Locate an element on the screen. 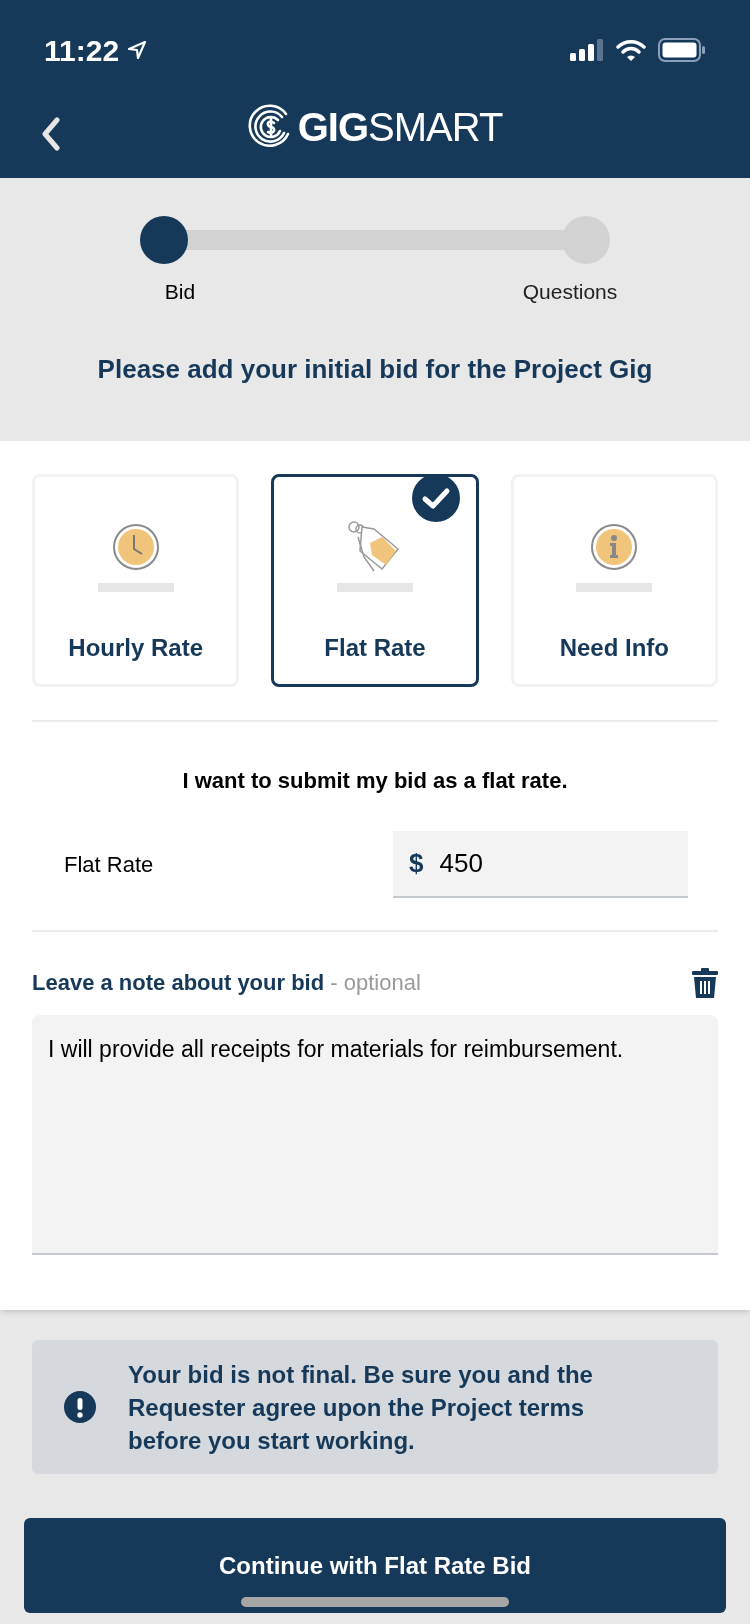 Image resolution: width=750 pixels, height=1624 pixels. step-label: Bid is located at coordinates (180, 292).